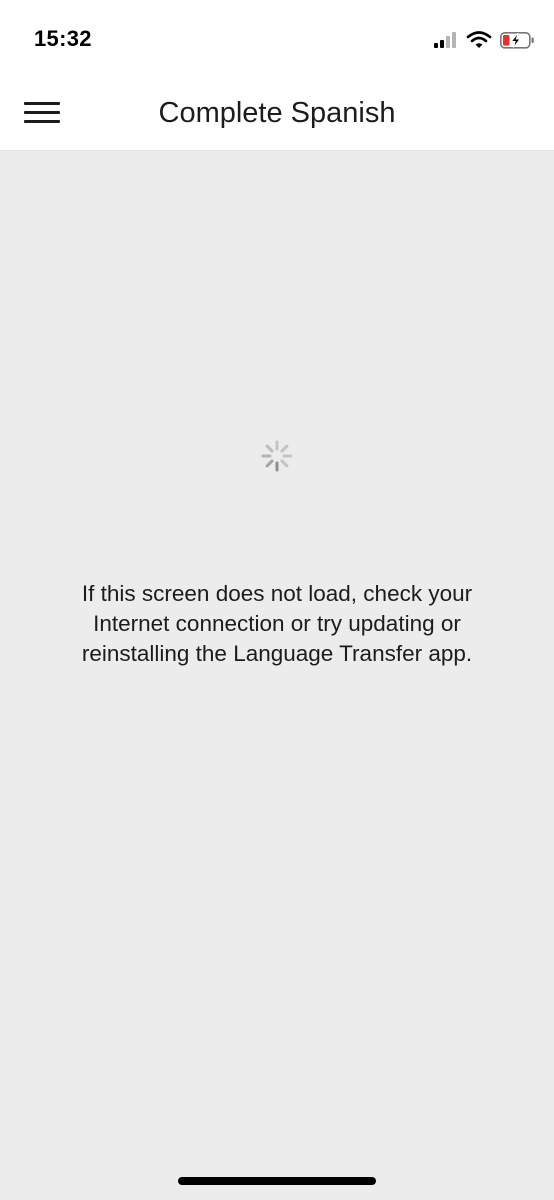  What do you see at coordinates (479, 39) in the screenshot?
I see `wifi-icon` at bounding box center [479, 39].